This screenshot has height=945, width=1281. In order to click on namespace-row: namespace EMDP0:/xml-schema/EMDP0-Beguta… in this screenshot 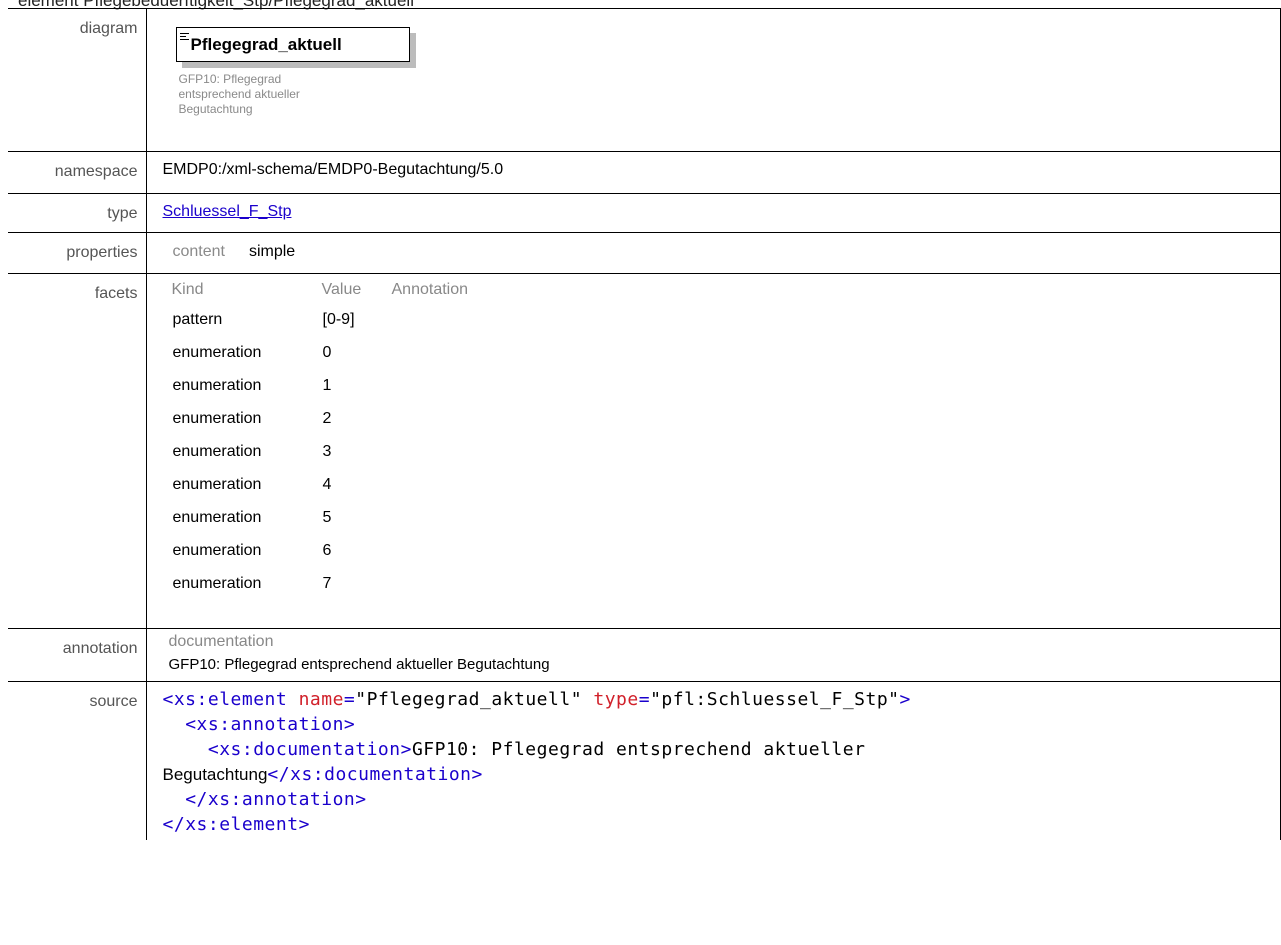, I will do `click(644, 172)`.